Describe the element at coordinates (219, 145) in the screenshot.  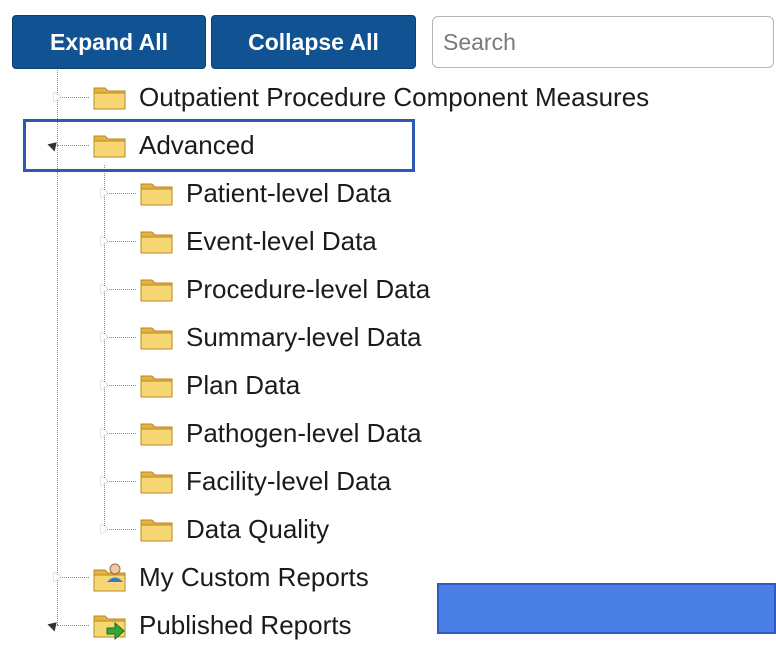
I see `selection-highlight` at that location.